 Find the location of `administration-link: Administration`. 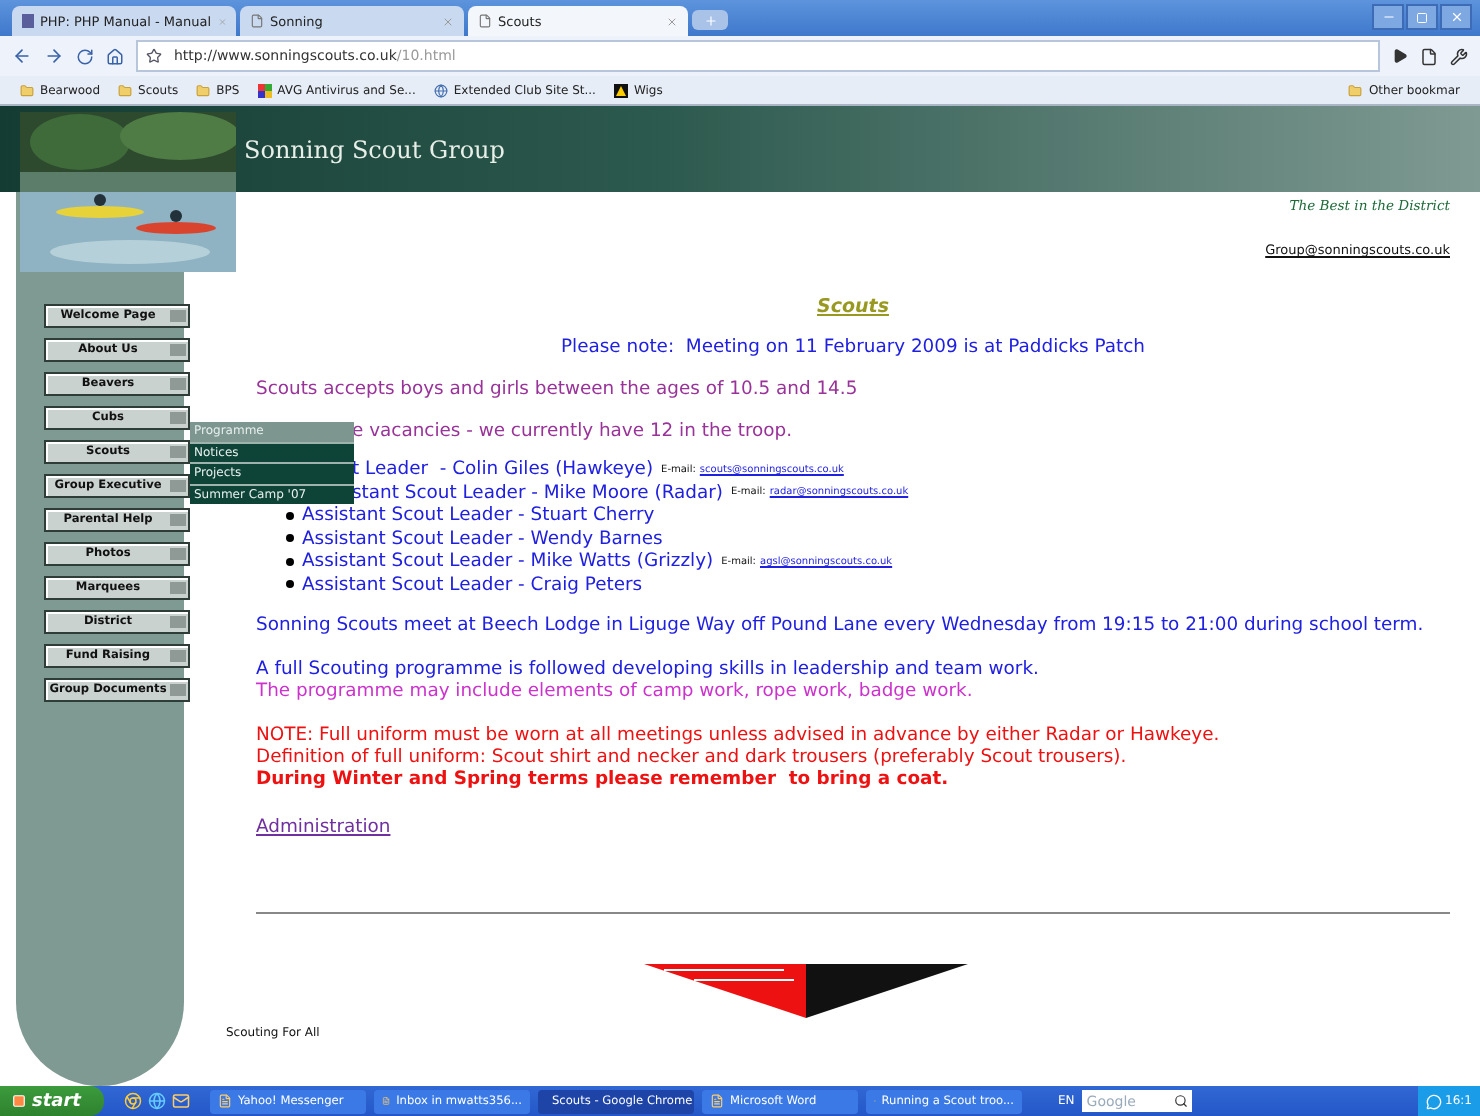

administration-link: Administration is located at coordinates (323, 827).